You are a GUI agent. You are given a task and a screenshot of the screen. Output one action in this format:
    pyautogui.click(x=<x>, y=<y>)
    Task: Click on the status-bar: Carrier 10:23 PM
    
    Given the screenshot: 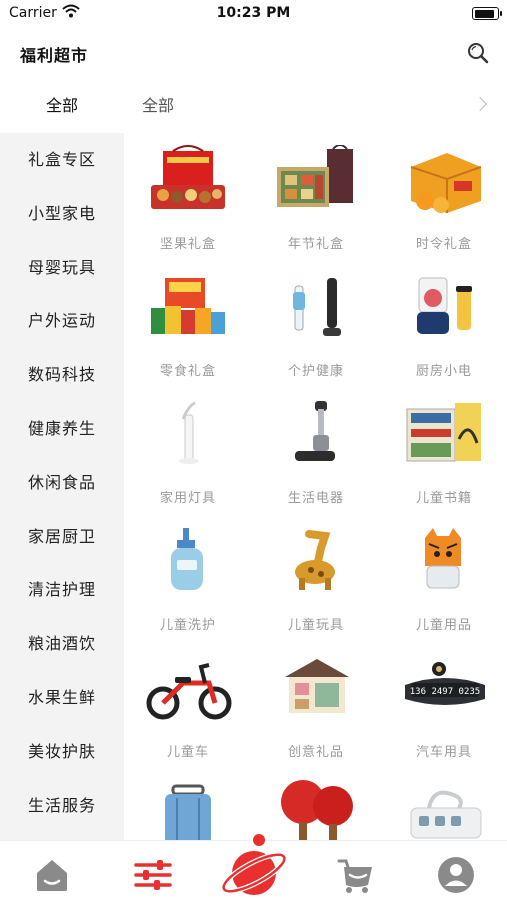 What is the action you would take?
    pyautogui.click(x=253, y=15)
    